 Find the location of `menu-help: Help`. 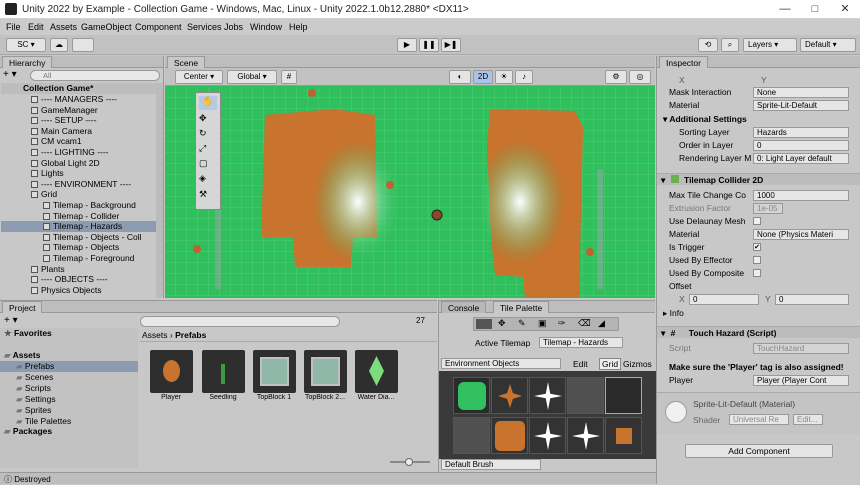

menu-help: Help is located at coordinates (298, 27).